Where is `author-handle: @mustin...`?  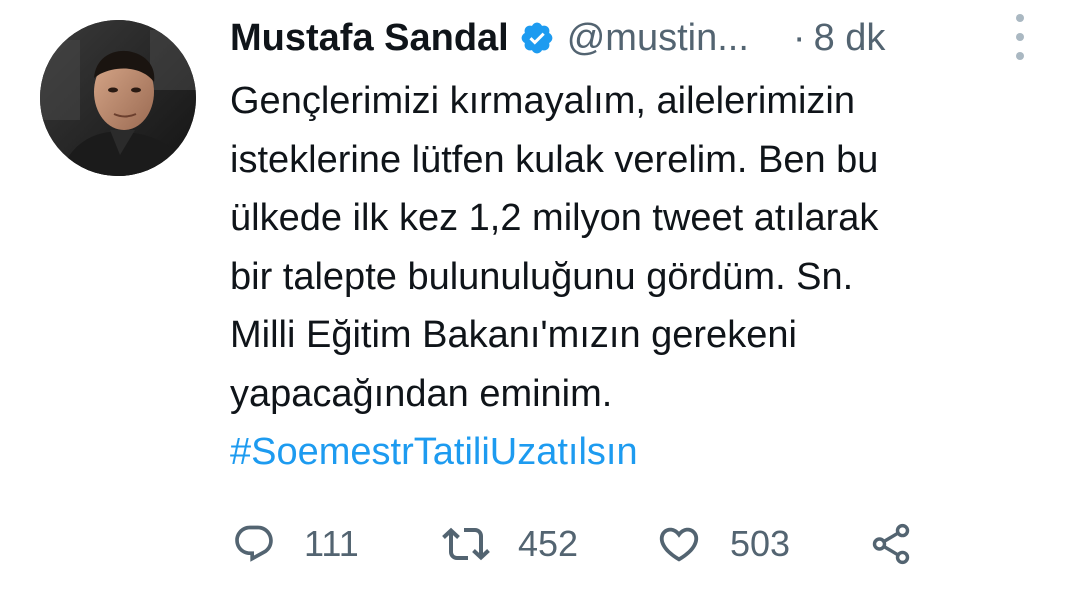
author-handle: @mustin... is located at coordinates (658, 38).